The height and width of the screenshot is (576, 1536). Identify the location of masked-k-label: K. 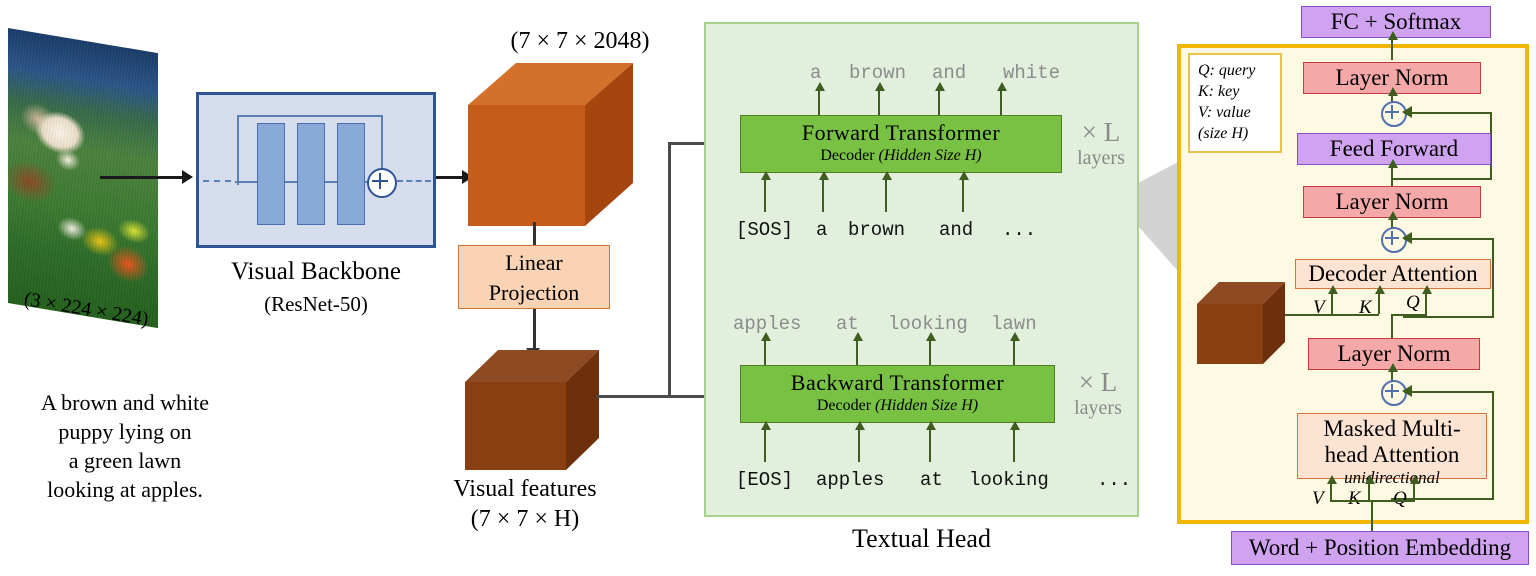
(1354, 498).